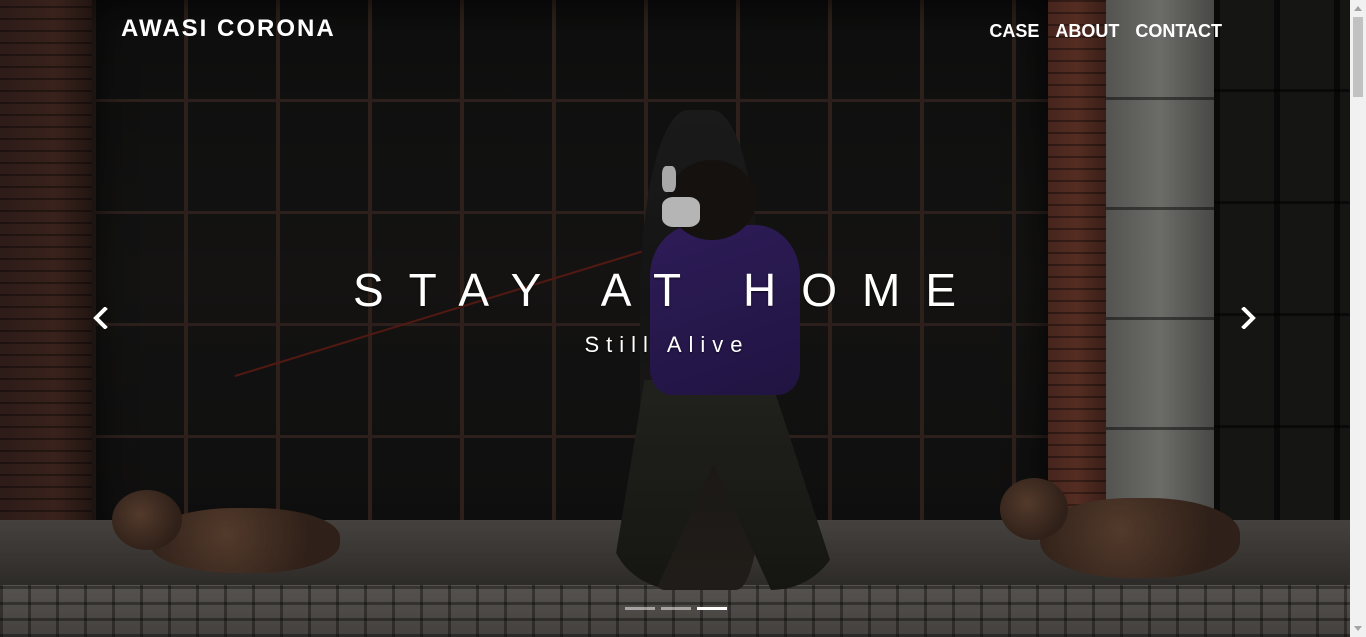 The image size is (1366, 637). Describe the element at coordinates (1358, 8) in the screenshot. I see `scroll-up-arrow-icon` at that location.